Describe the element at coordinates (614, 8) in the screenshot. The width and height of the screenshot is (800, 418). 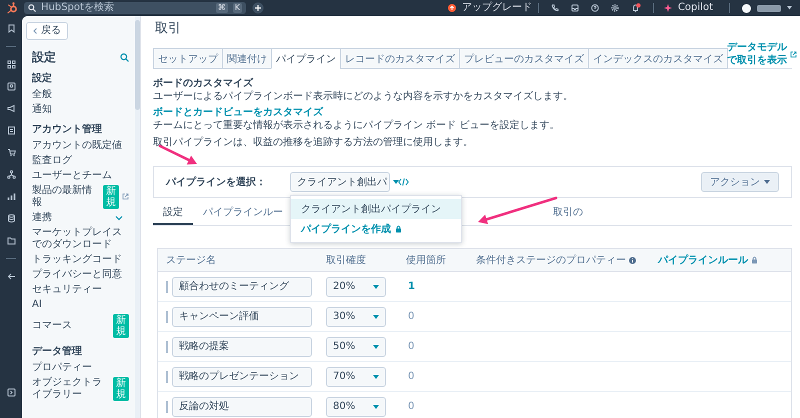
I see `settings-icon` at that location.